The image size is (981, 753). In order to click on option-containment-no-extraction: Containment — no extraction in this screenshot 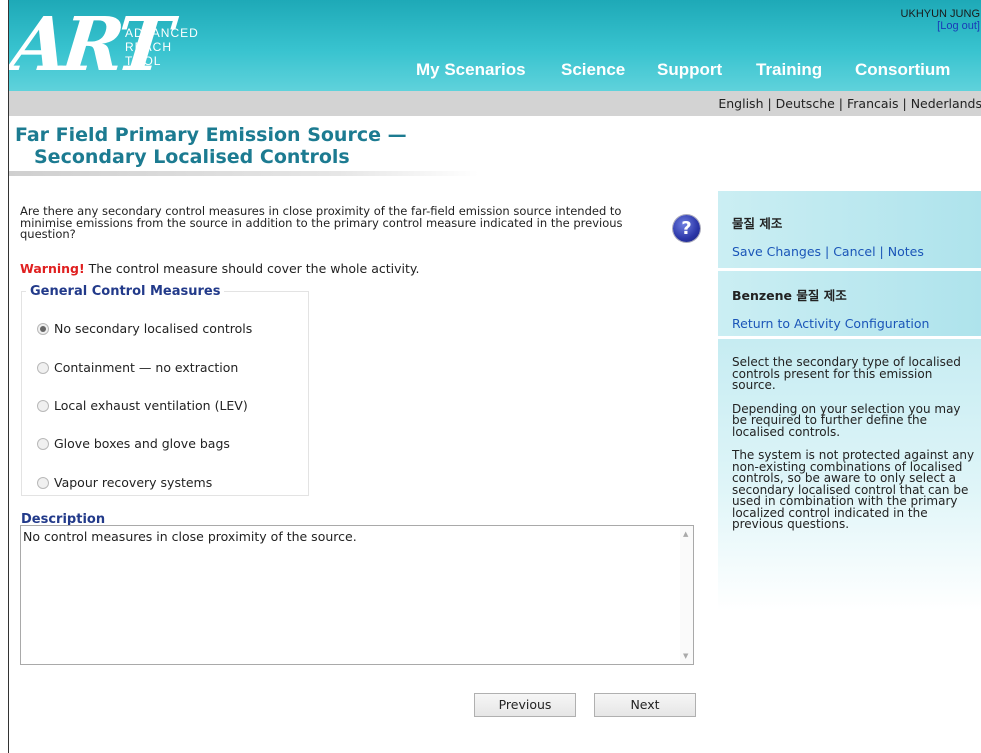, I will do `click(137, 367)`.